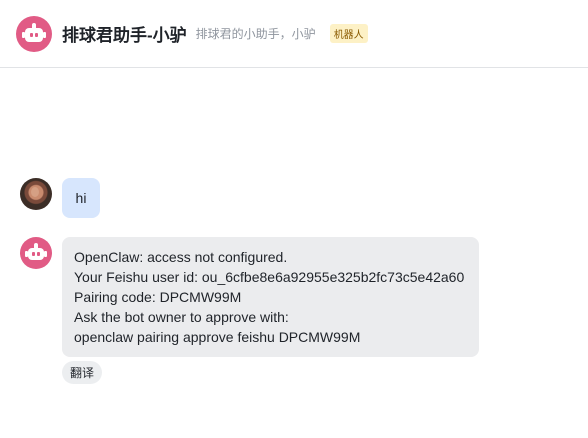 The image size is (588, 438). What do you see at coordinates (60, 198) in the screenshot?
I see `message-row-user: hi` at bounding box center [60, 198].